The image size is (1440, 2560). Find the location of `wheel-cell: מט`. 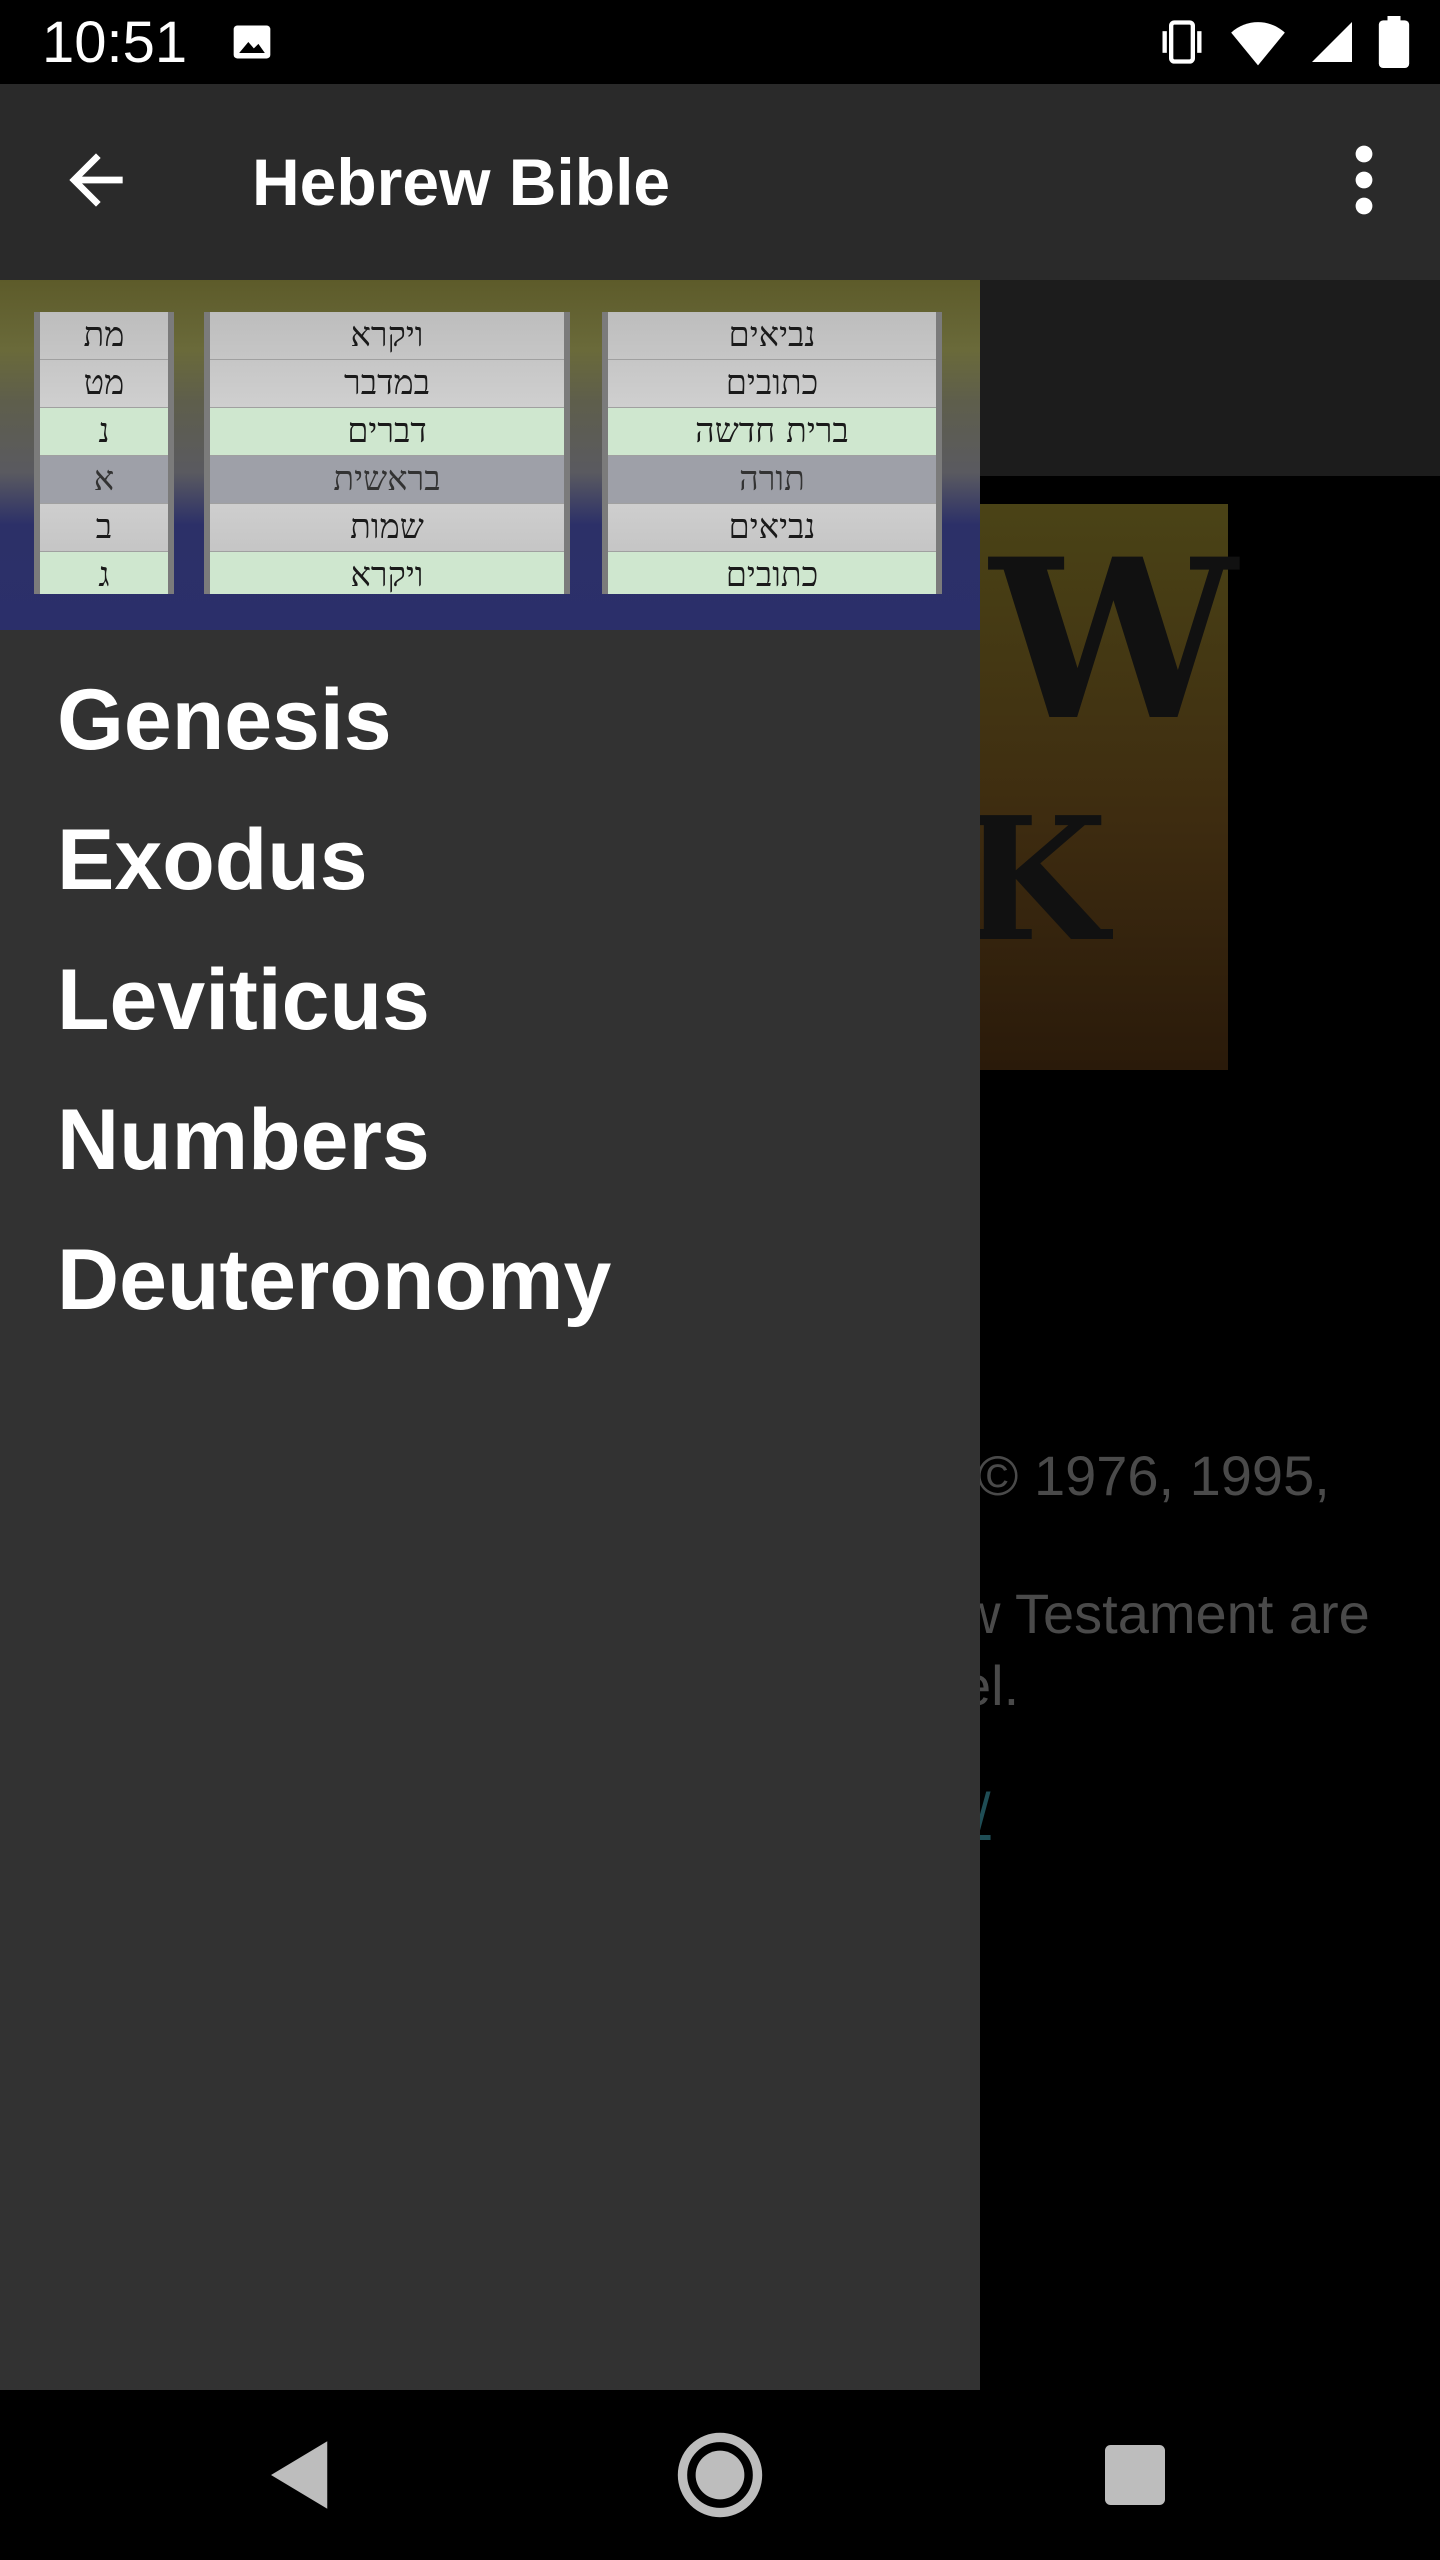

wheel-cell: מט is located at coordinates (104, 384).